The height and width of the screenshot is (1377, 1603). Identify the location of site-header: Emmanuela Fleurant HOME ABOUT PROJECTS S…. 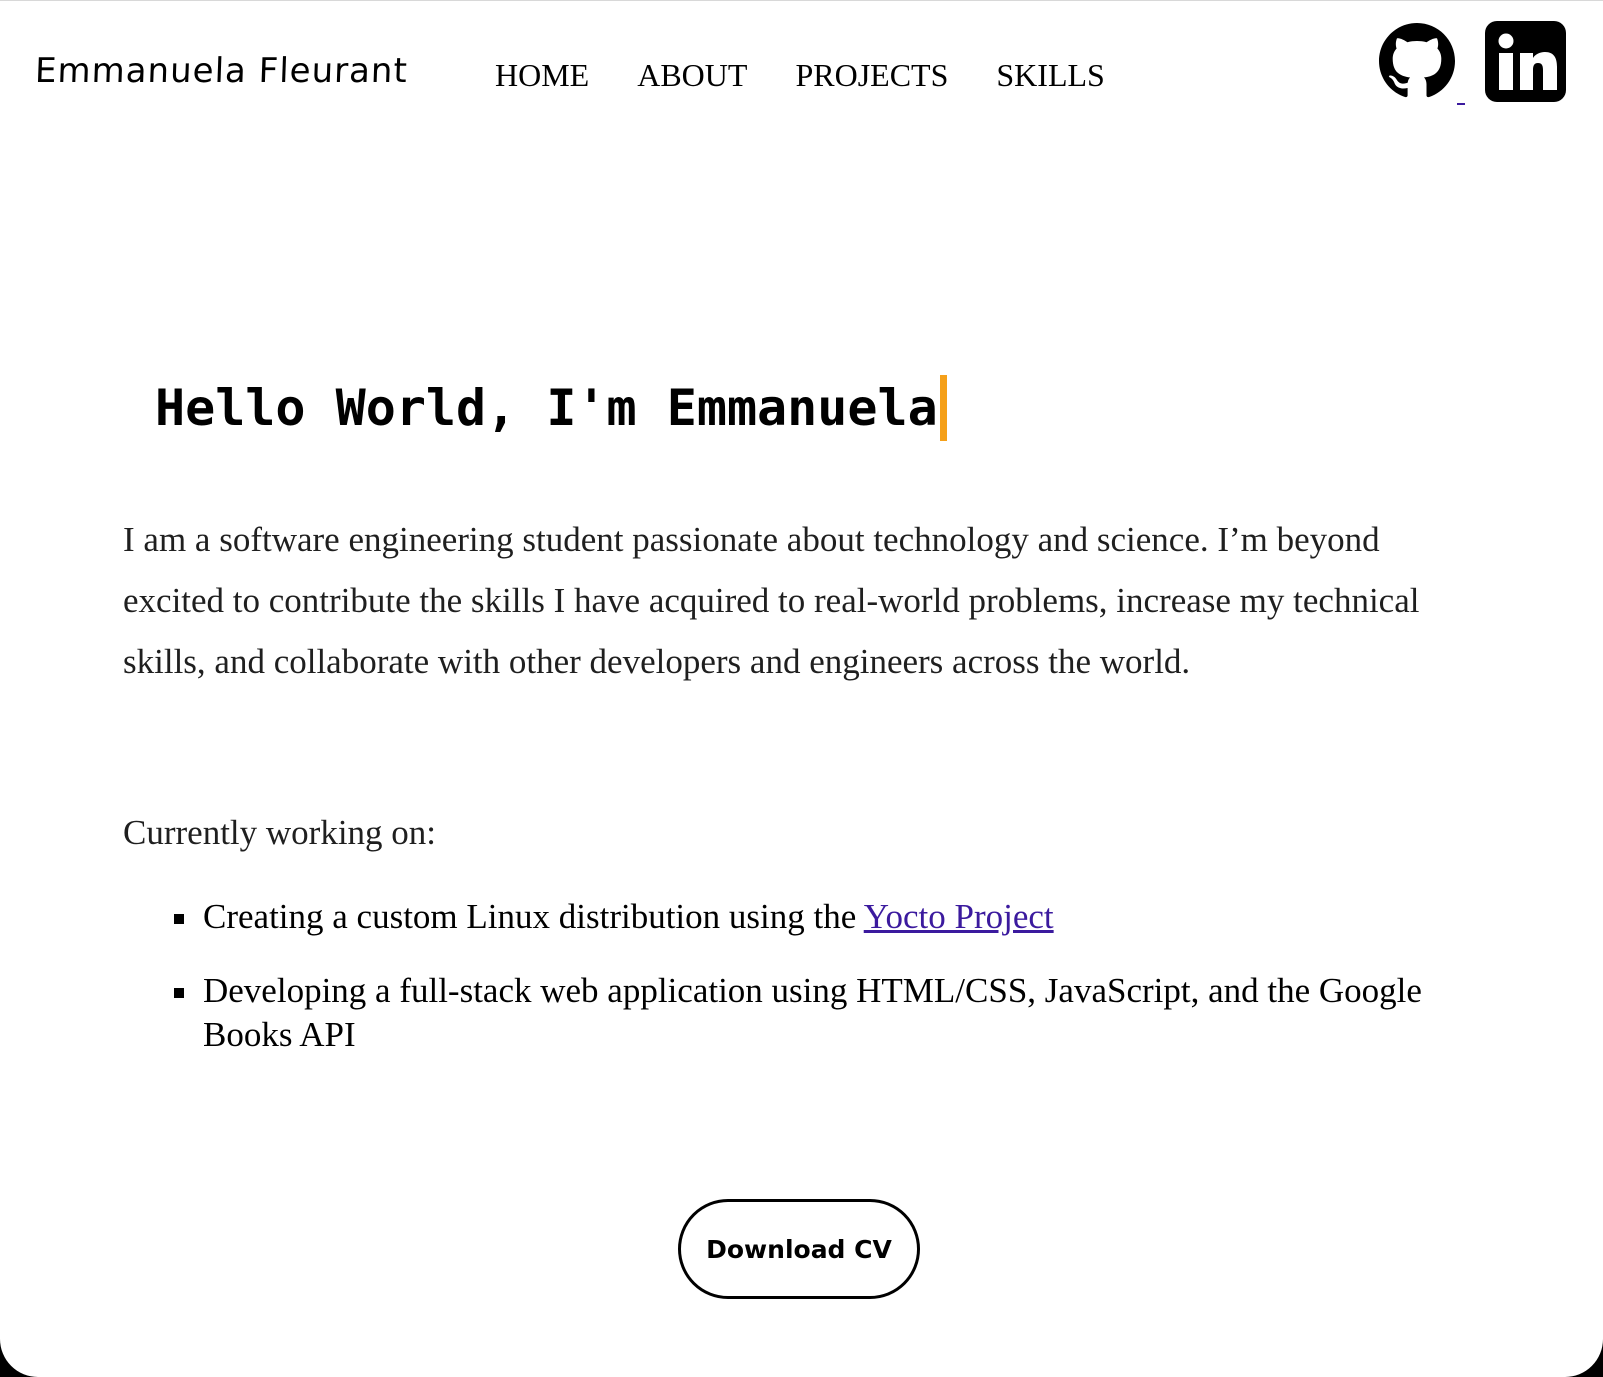
(801, 76).